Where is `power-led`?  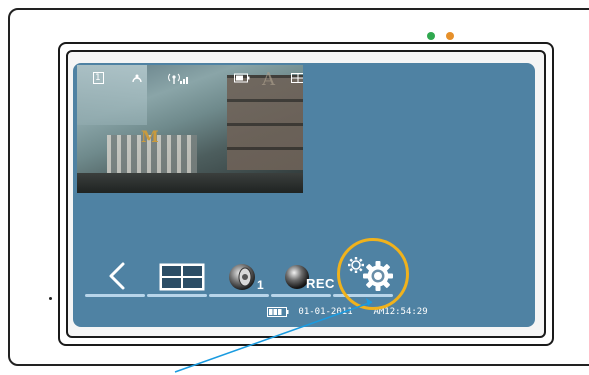
power-led is located at coordinates (431, 36).